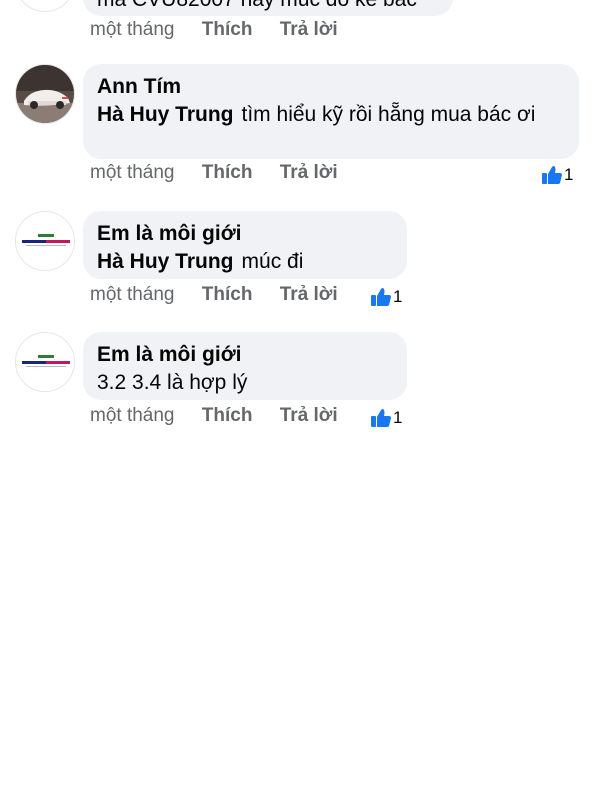 The image size is (600, 800). Describe the element at coordinates (331, 87) in the screenshot. I see `comment-author: Ann Tím` at that location.